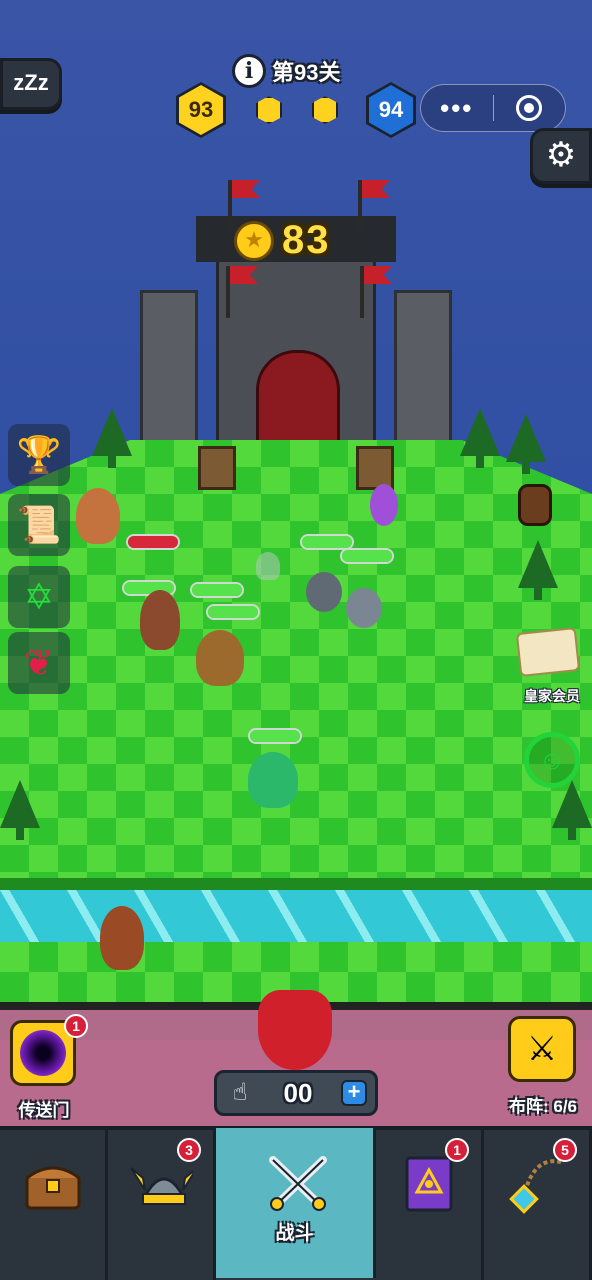 The width and height of the screenshot is (592, 1280). Describe the element at coordinates (298, 400) in the screenshot. I see `castle-gate` at that location.